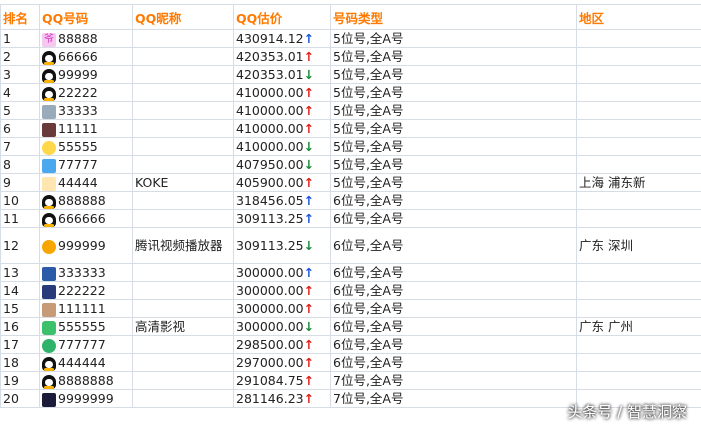  I want to click on qq-number-link: 22222, so click(78, 92).